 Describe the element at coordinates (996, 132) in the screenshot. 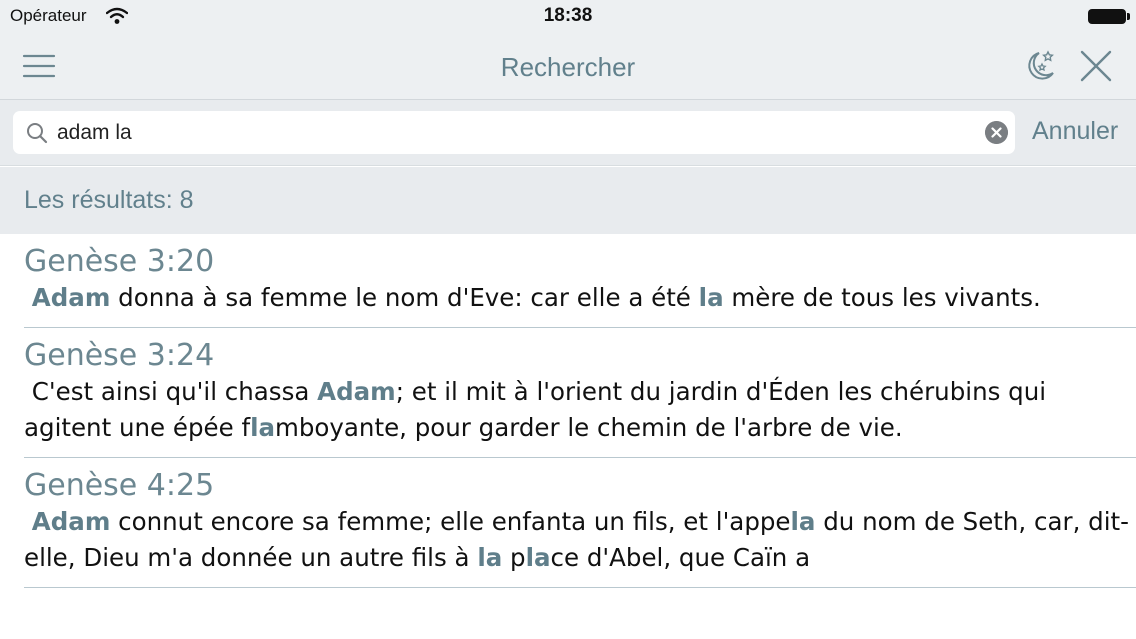

I see `clear-icon` at that location.